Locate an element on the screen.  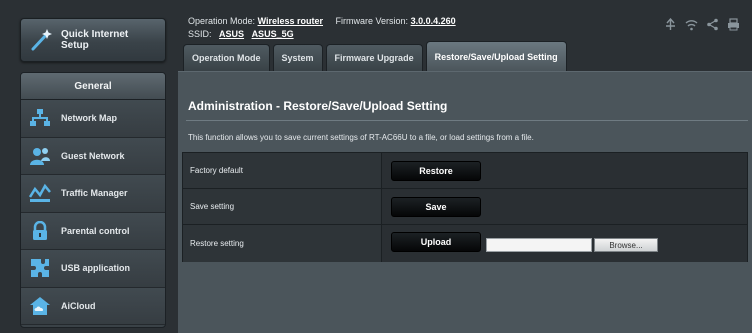
table-row: Save setting Save is located at coordinates (465, 207).